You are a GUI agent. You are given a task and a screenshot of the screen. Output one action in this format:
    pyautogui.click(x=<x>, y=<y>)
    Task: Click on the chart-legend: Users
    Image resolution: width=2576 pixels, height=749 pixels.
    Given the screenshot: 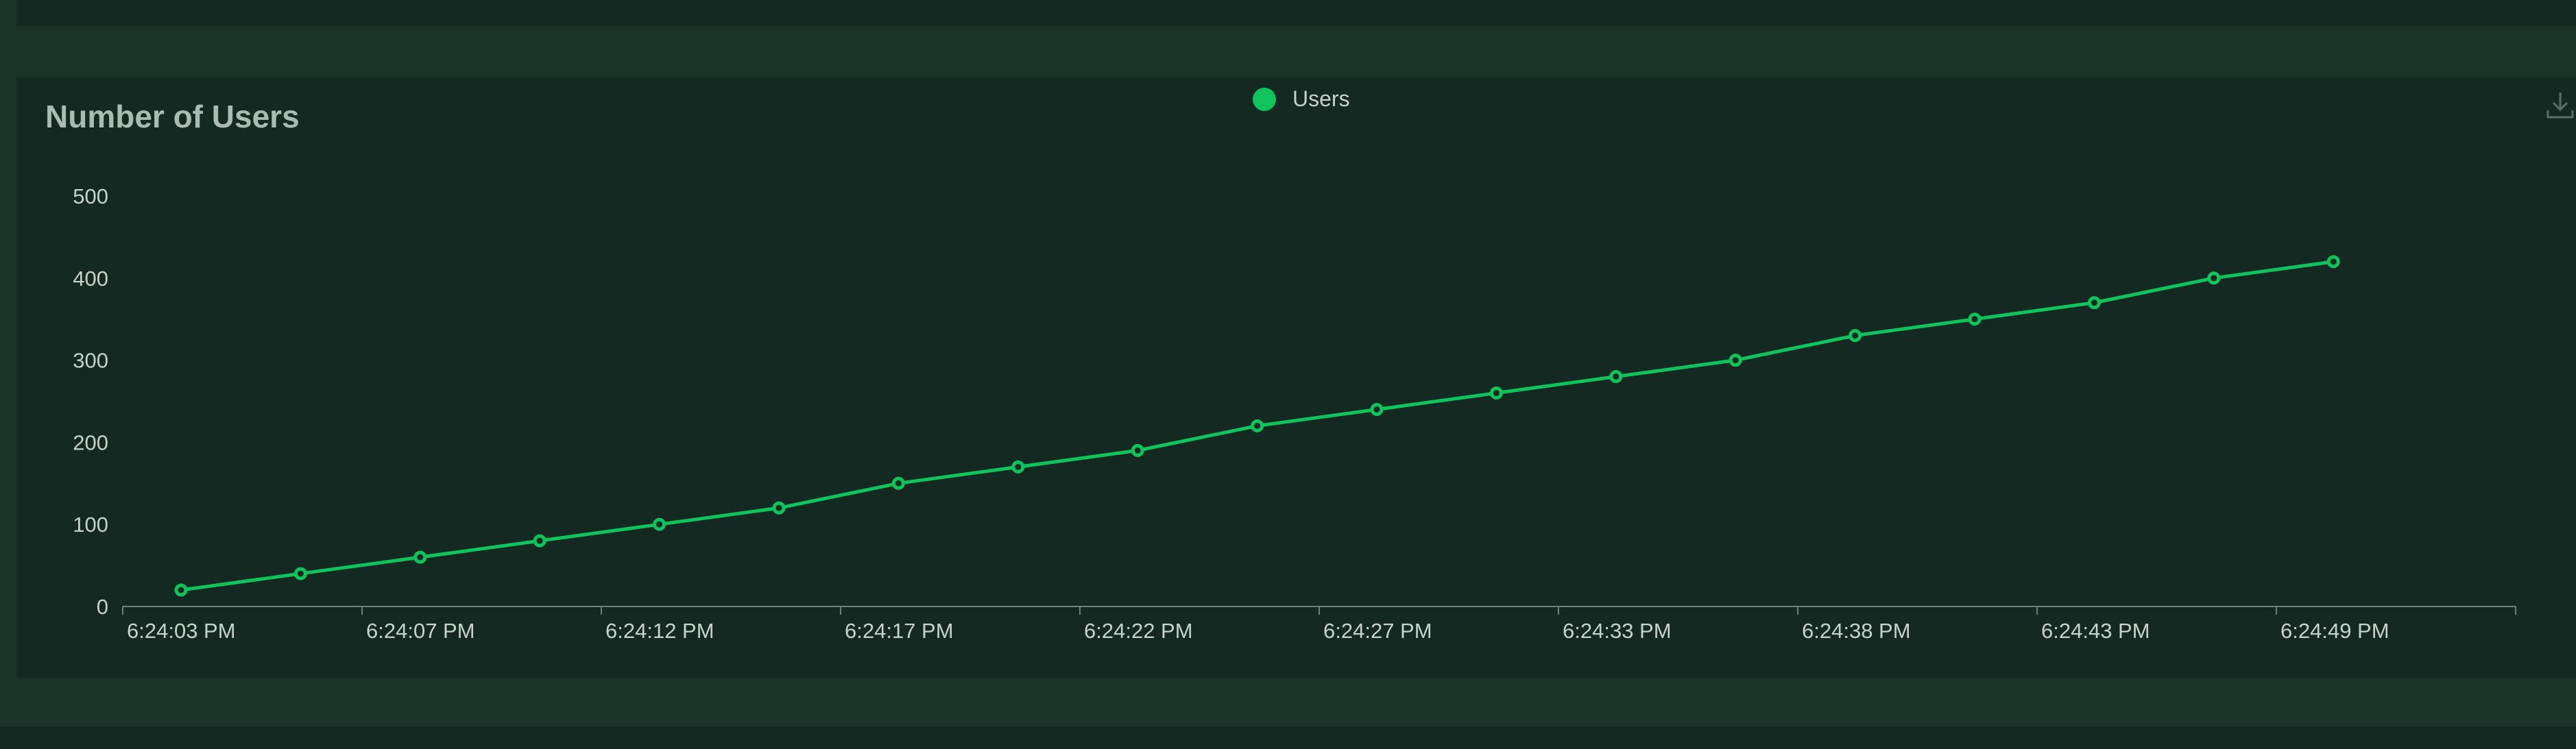 What is the action you would take?
    pyautogui.click(x=1302, y=99)
    